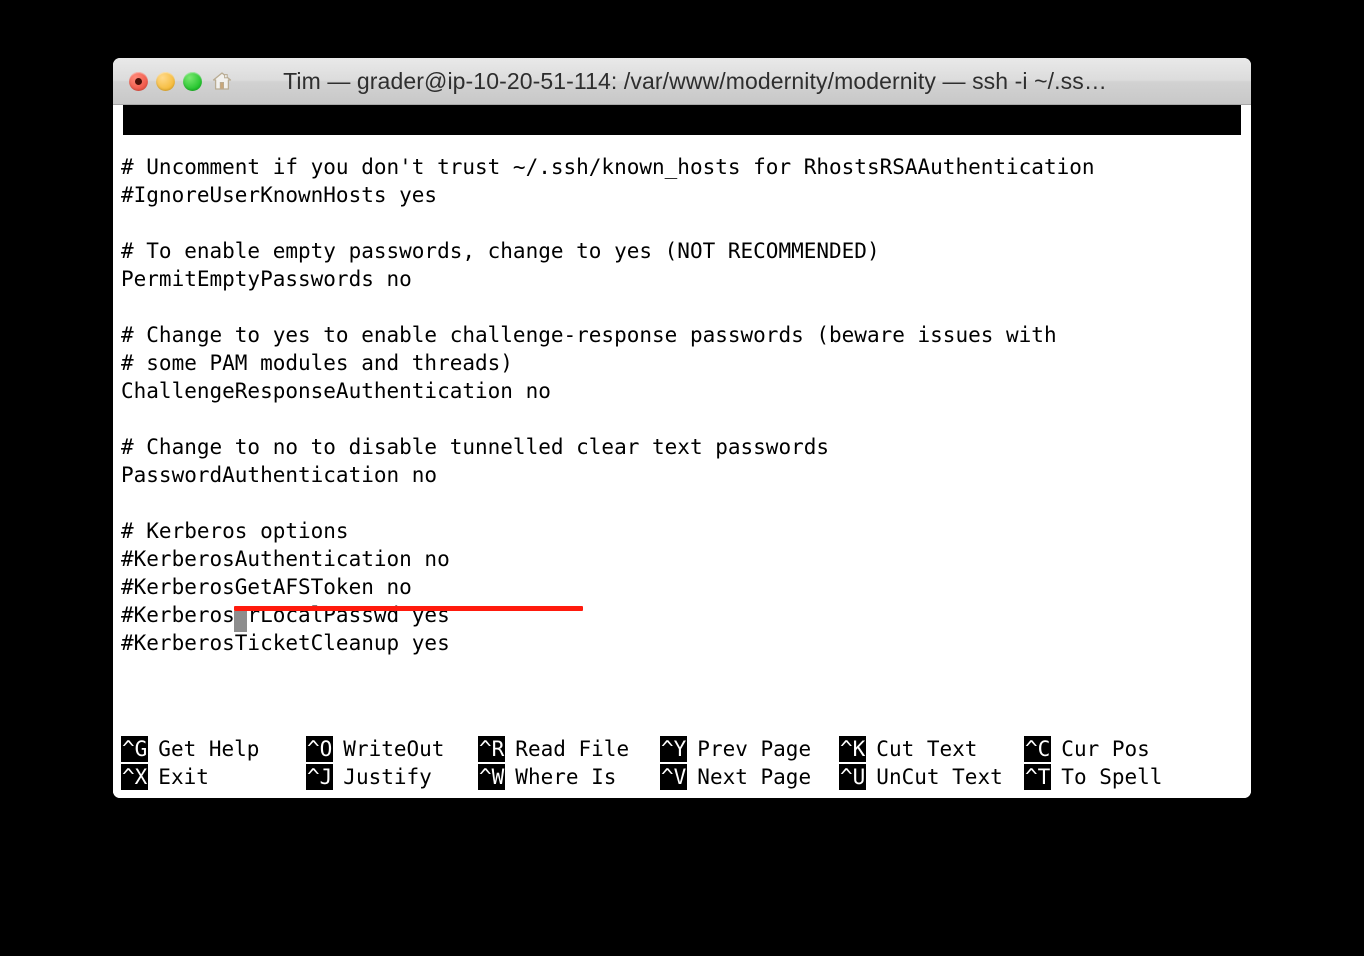 The width and height of the screenshot is (1364, 956). Describe the element at coordinates (682, 133) in the screenshot. I see `nano-title-bar: GNU nano 2.2.6 File: /etc/ssh/sshd_config` at that location.